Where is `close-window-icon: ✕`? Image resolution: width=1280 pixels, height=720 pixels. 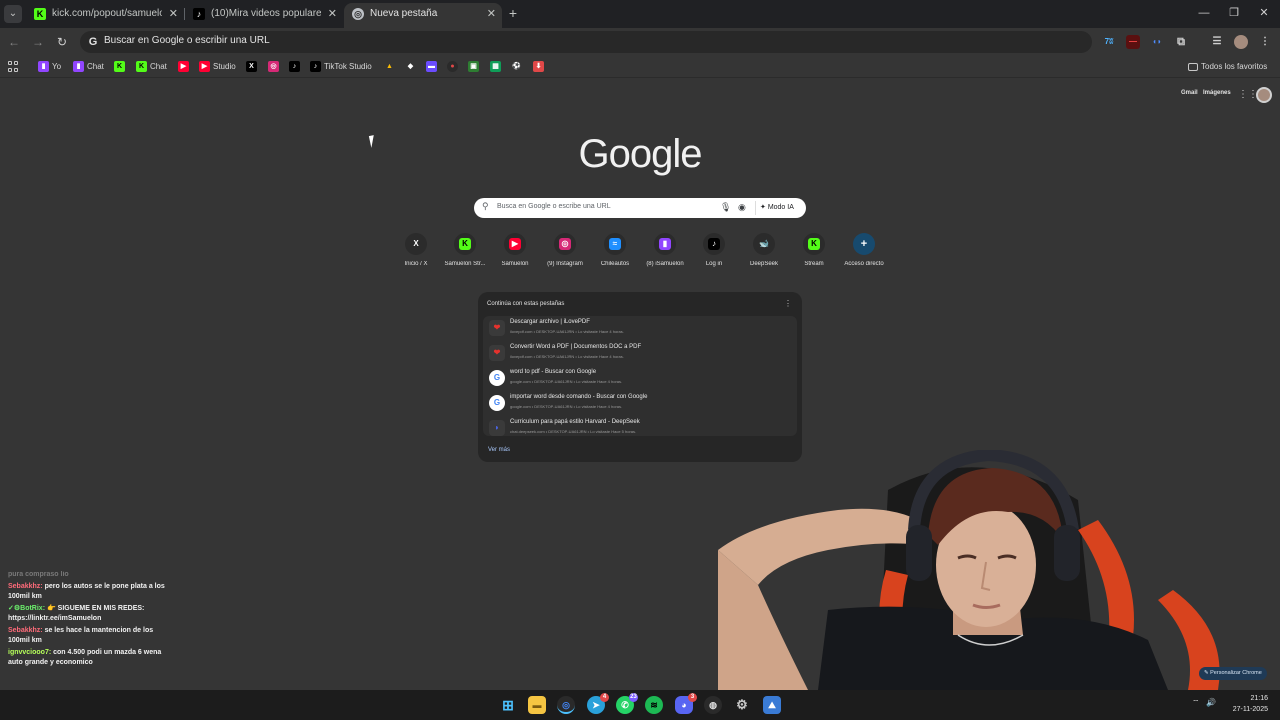
close-window-icon: ✕ is located at coordinates (1264, 13).